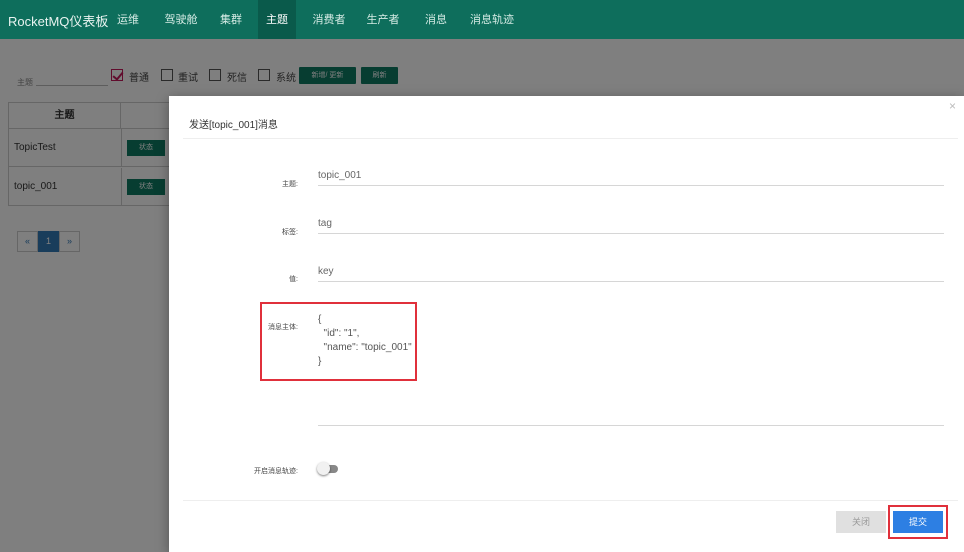  What do you see at coordinates (231, 19) in the screenshot?
I see `nav-item-cluster: 集群` at bounding box center [231, 19].